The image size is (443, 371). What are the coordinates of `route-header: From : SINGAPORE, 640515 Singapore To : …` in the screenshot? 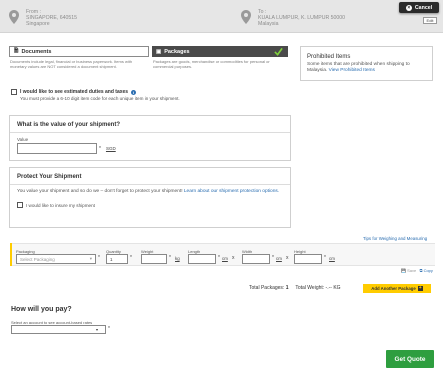 It's located at (221, 16).